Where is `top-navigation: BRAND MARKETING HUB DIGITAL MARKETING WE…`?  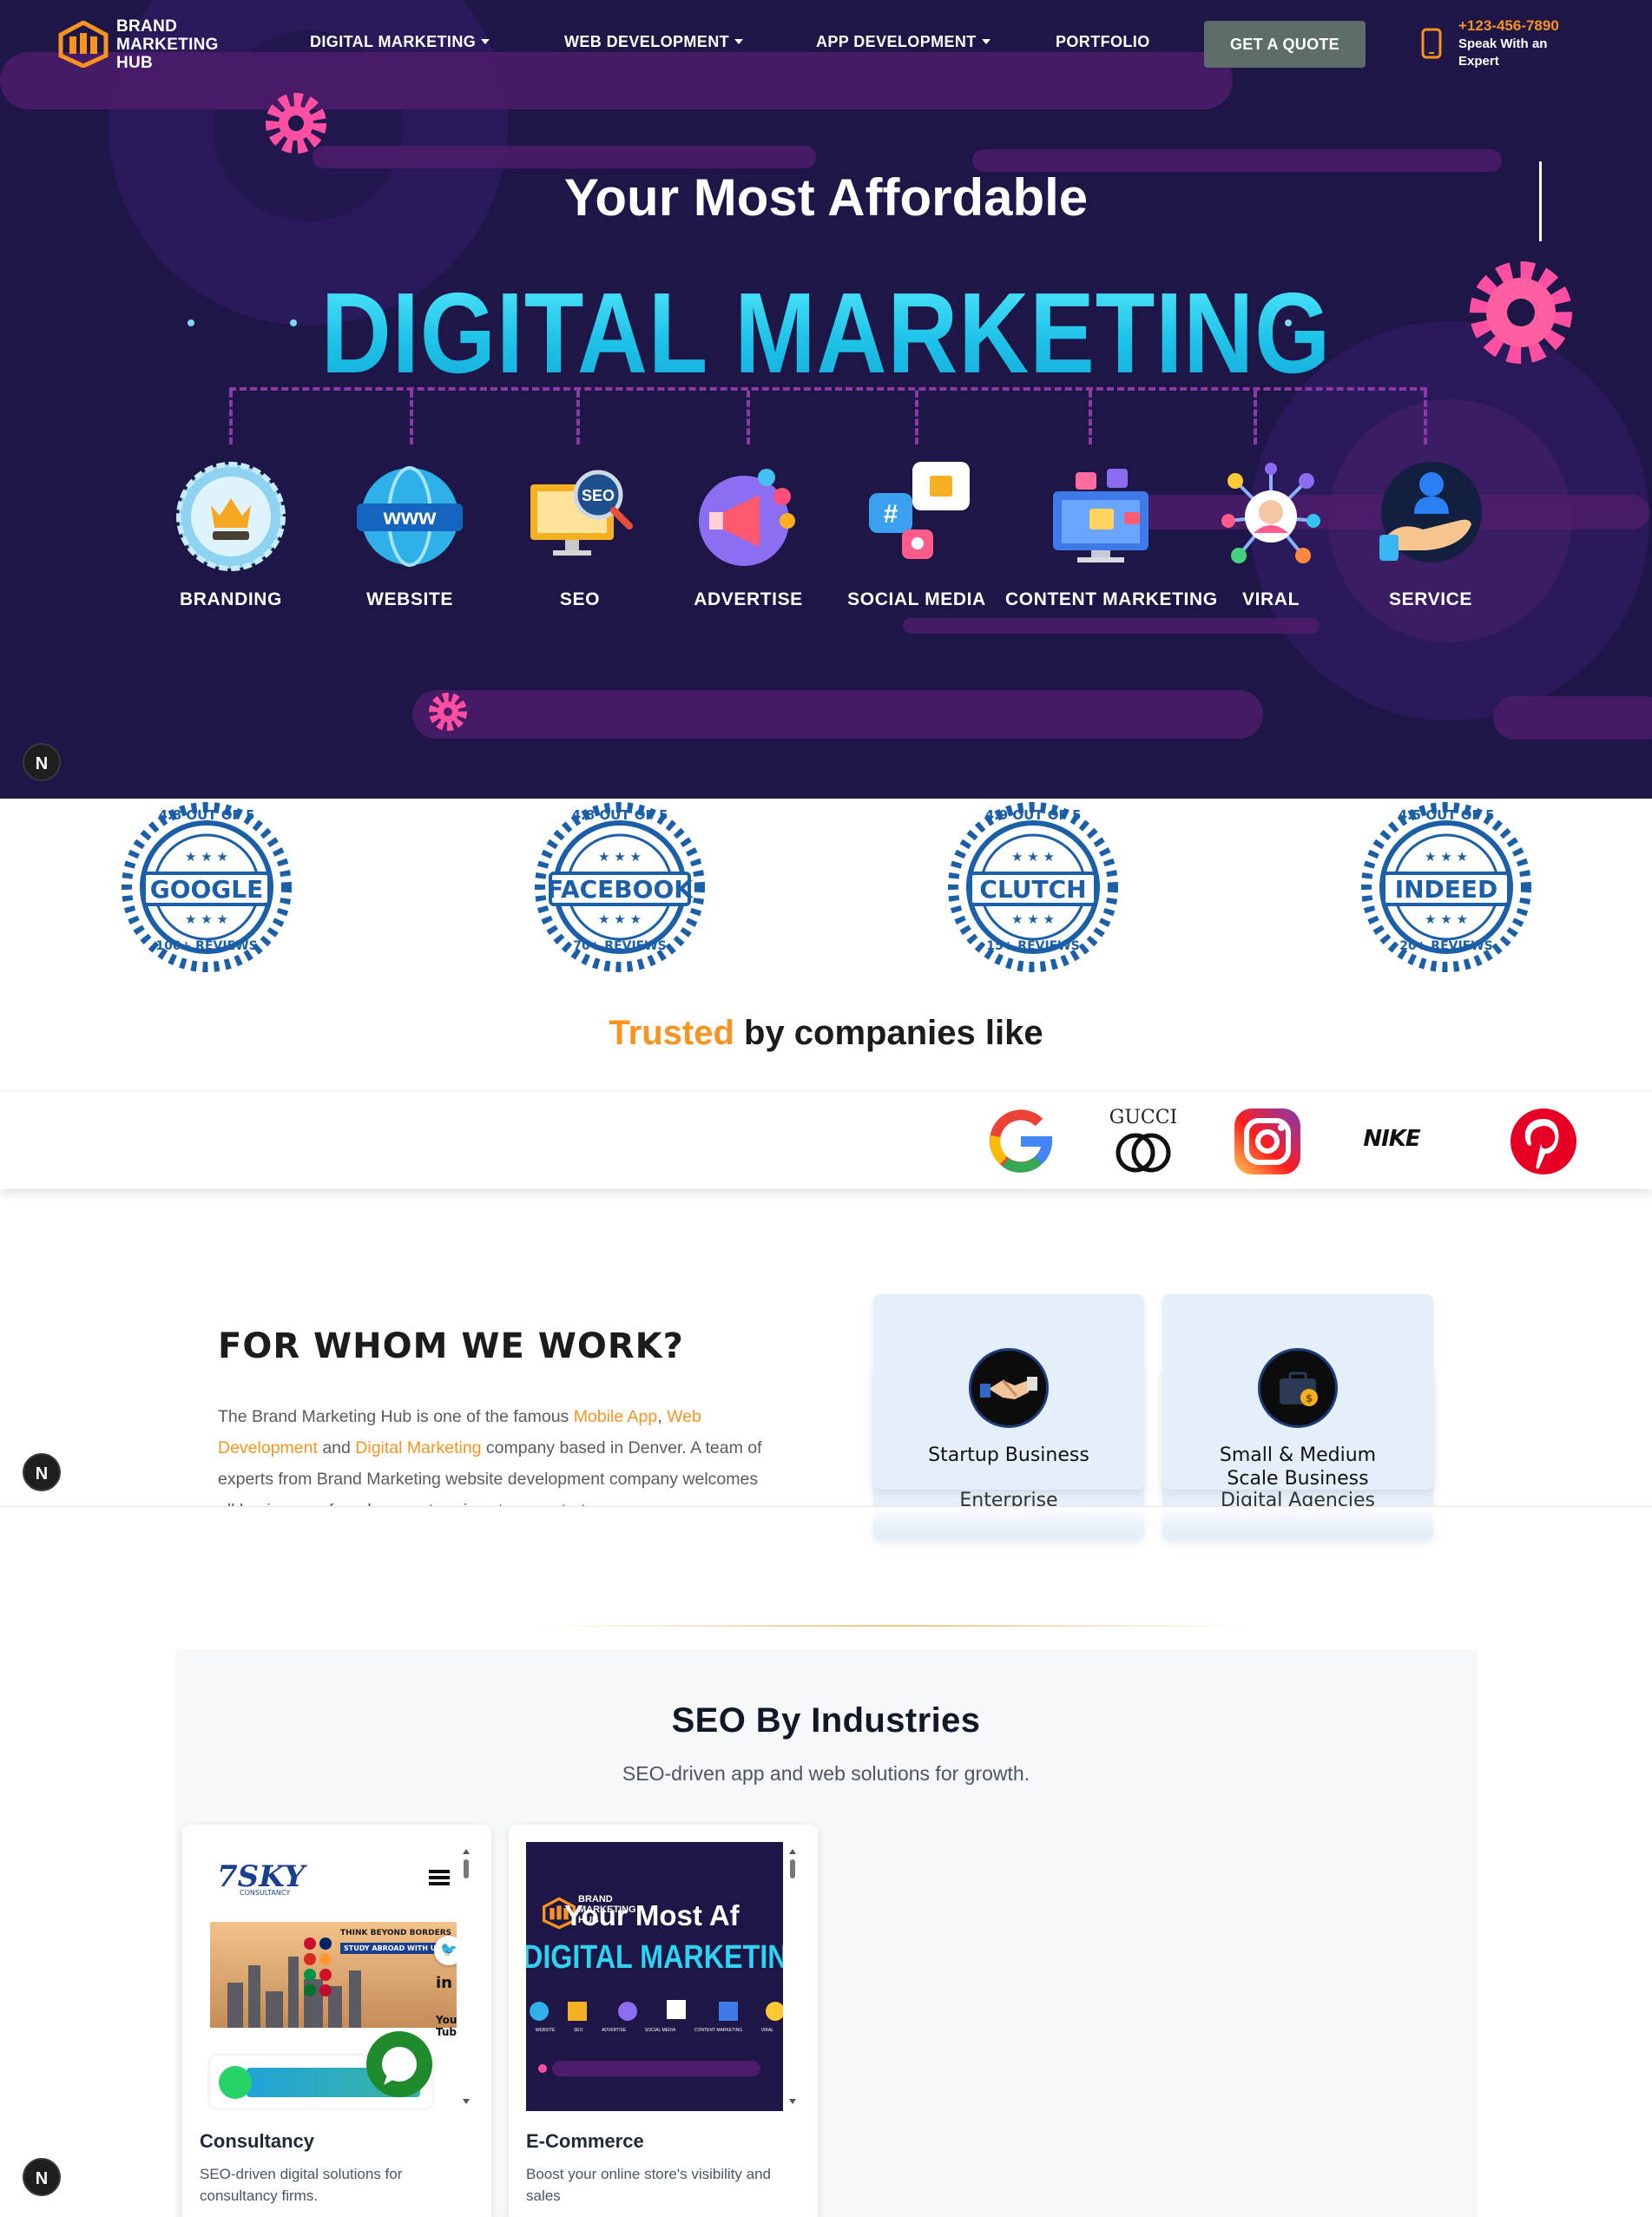
top-navigation: BRAND MARKETING HUB DIGITAL MARKETING WE… is located at coordinates (826, 43).